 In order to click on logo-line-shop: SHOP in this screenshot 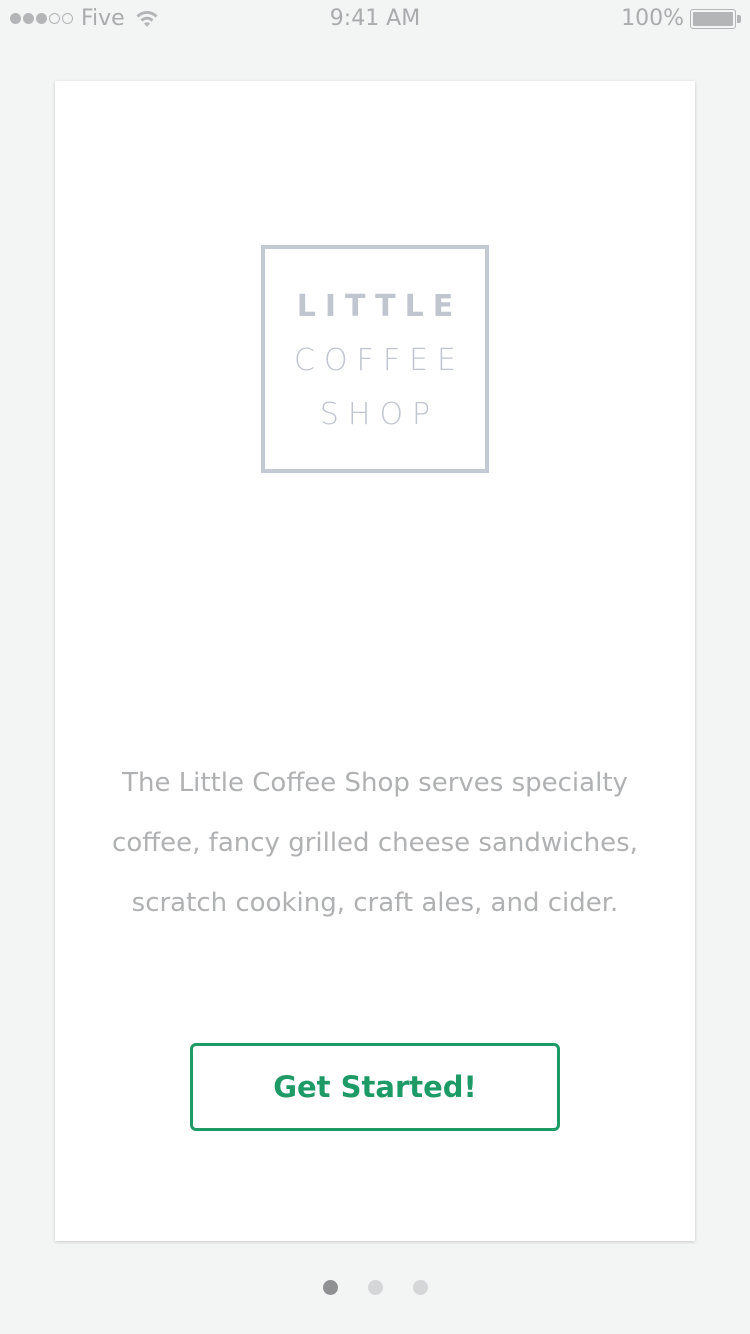, I will do `click(379, 414)`.